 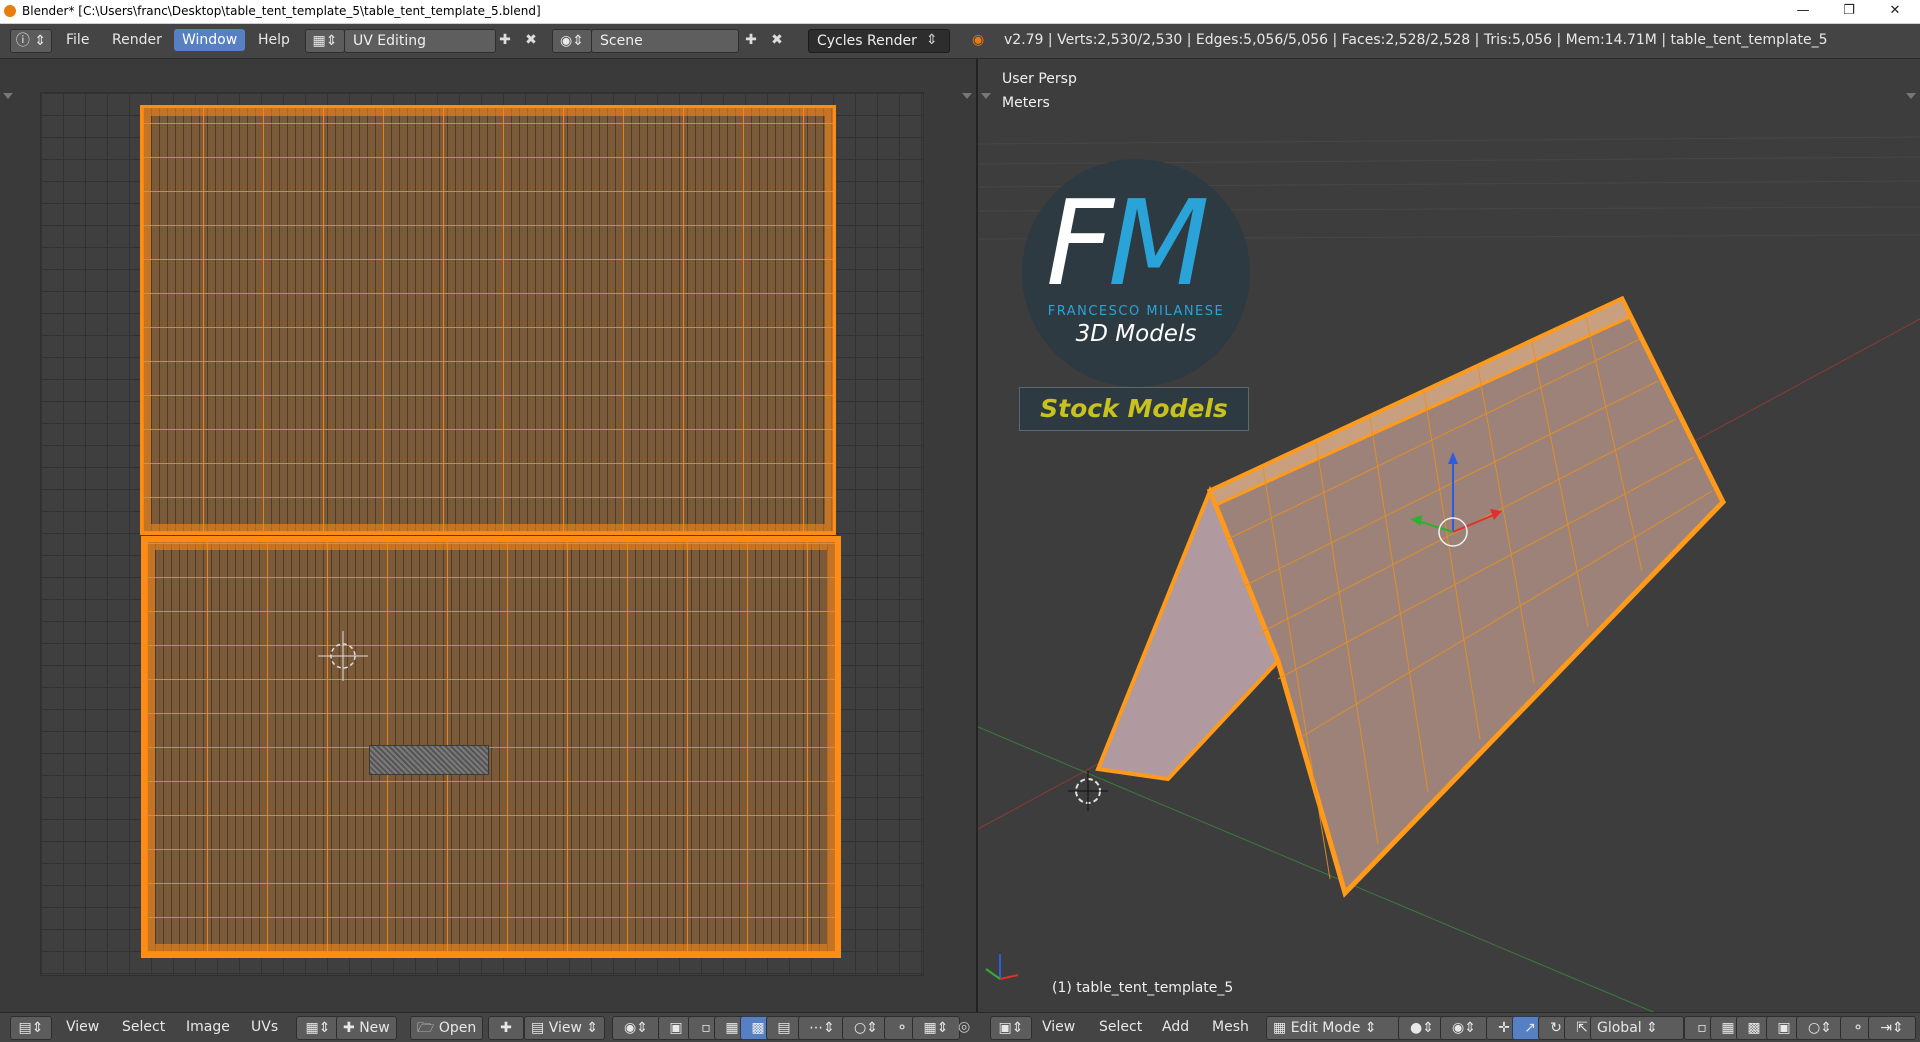 I want to click on logo-subtitle: 3D Models, so click(x=1136, y=334).